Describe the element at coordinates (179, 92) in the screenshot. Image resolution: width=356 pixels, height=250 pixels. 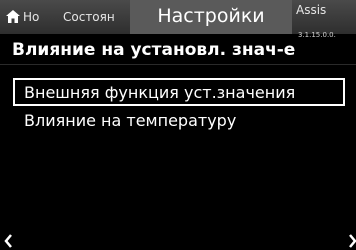
I see `menu-item-external-setpoint: Внешняя функция уст.значения` at that location.